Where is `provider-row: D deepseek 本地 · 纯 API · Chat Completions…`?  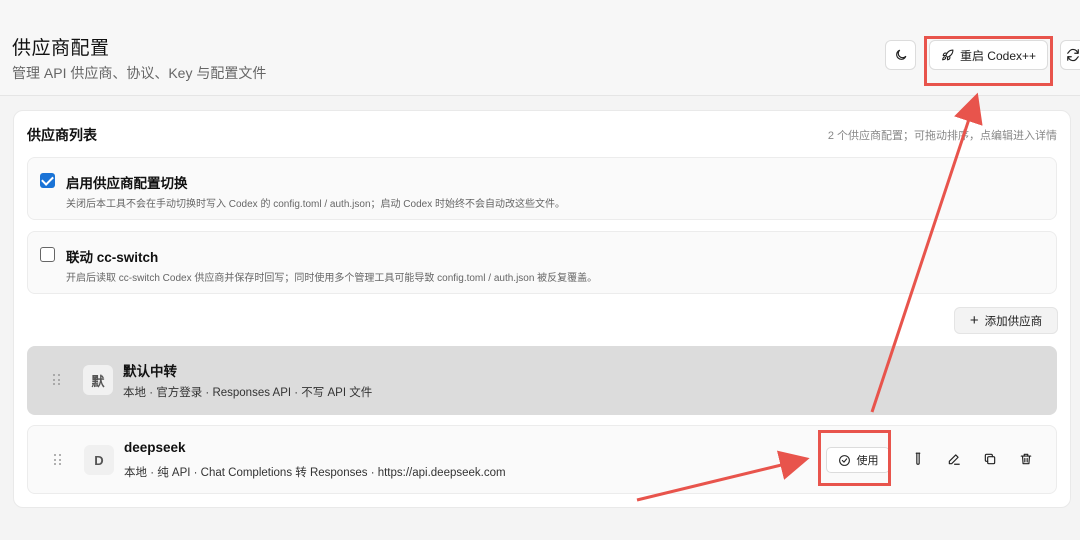 provider-row: D deepseek 本地 · 纯 API · Chat Completions… is located at coordinates (542, 459).